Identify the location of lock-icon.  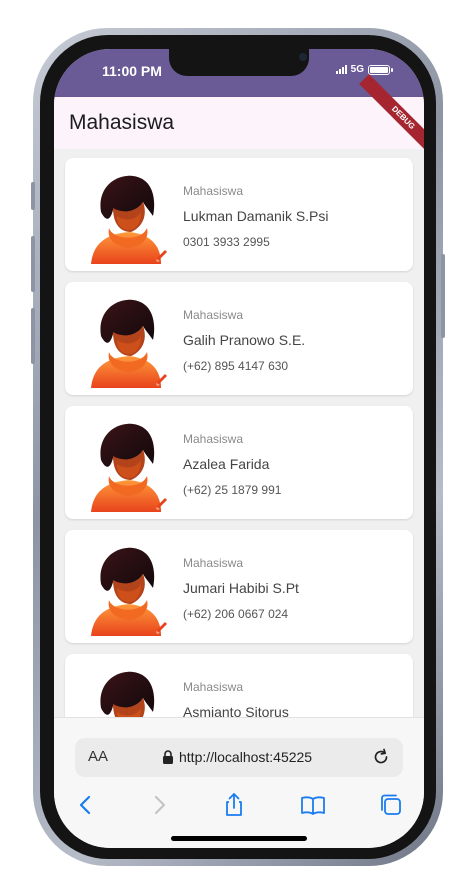
(168, 757).